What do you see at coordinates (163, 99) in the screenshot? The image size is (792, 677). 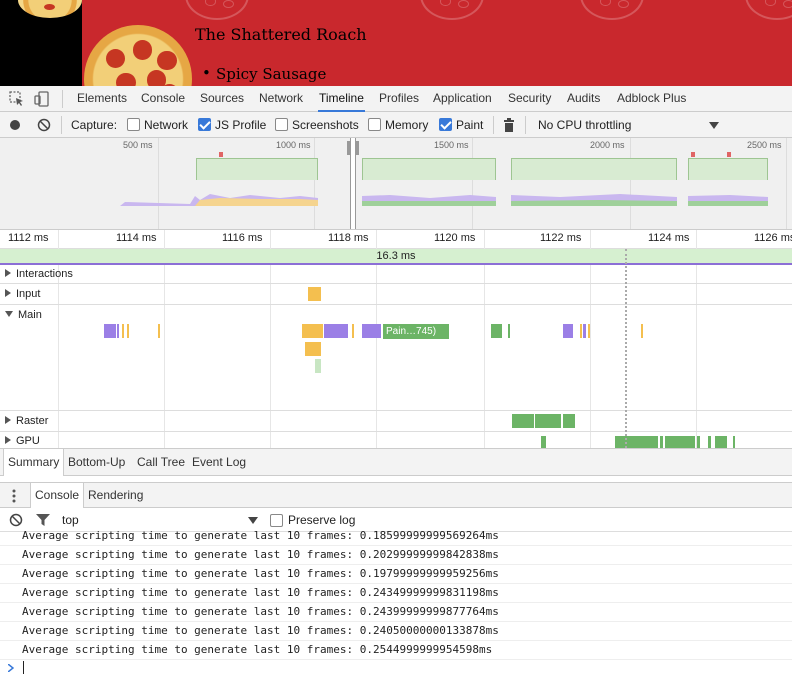 I see `tab-console: Console` at bounding box center [163, 99].